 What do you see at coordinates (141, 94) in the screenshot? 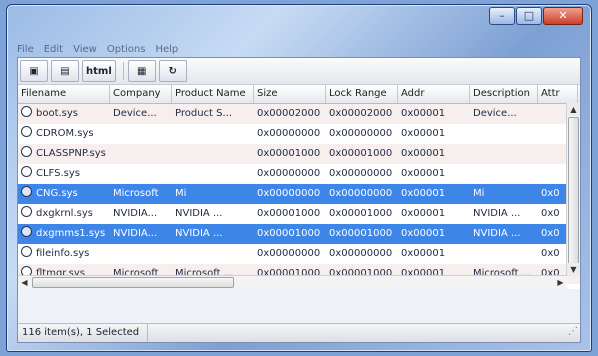
I see `column-header-company: Company` at bounding box center [141, 94].